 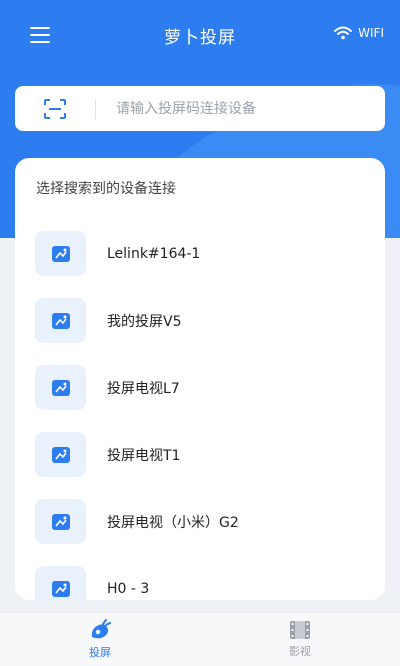 What do you see at coordinates (144, 321) in the screenshot?
I see `device-name: 我的投屏V5` at bounding box center [144, 321].